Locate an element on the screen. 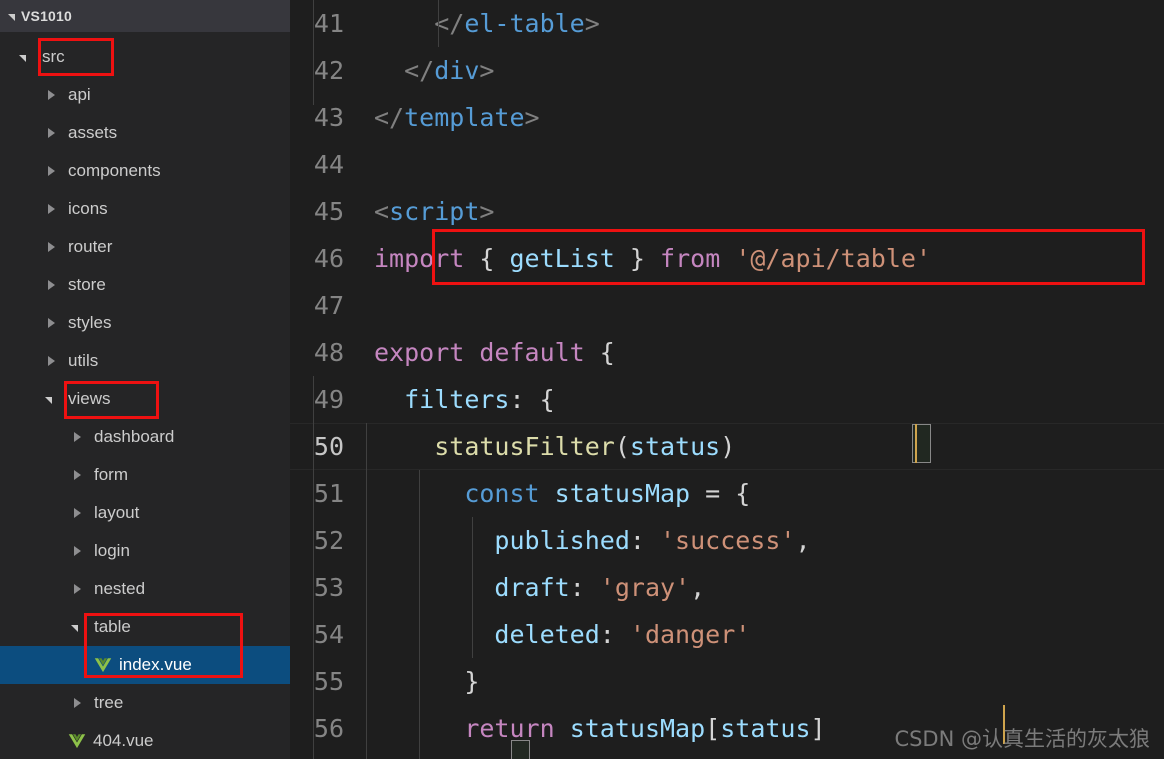 This screenshot has height=759, width=1164. line-number: 56 is located at coordinates (328, 728).